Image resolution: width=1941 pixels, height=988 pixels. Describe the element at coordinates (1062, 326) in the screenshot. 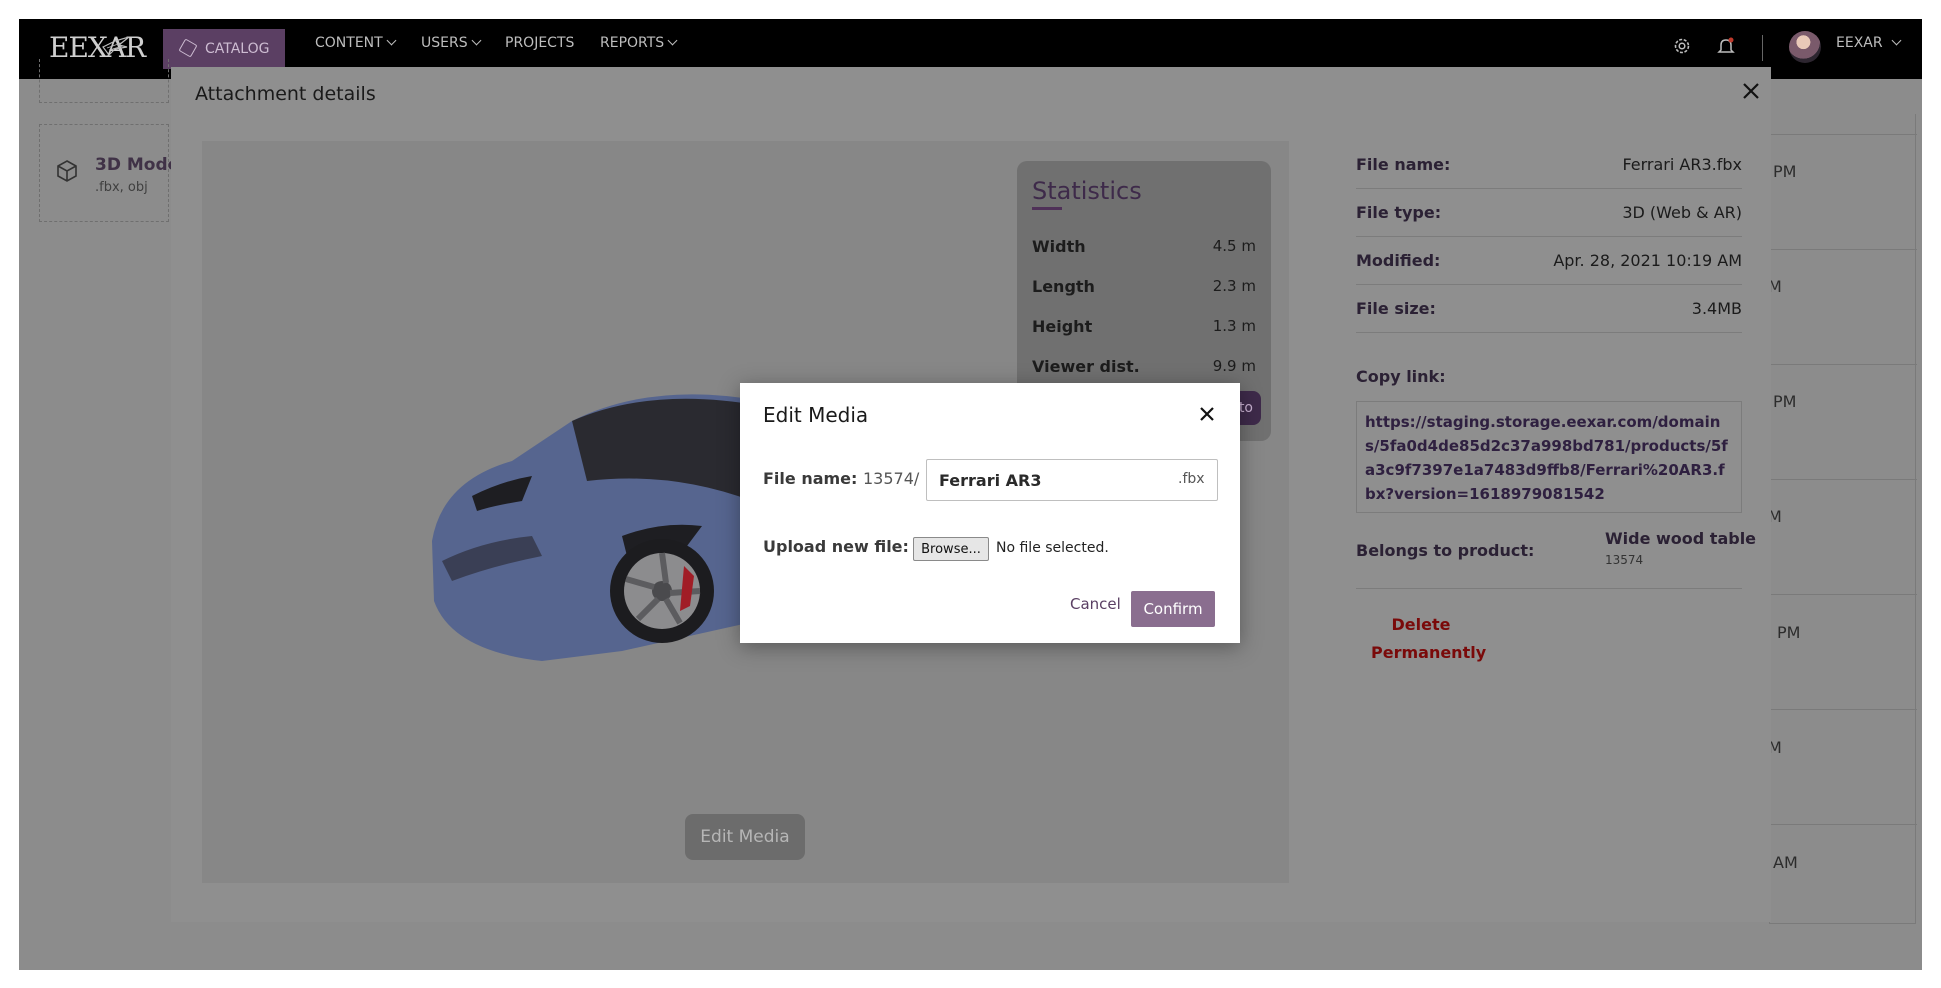

I see `stat-height-label: Height` at that location.